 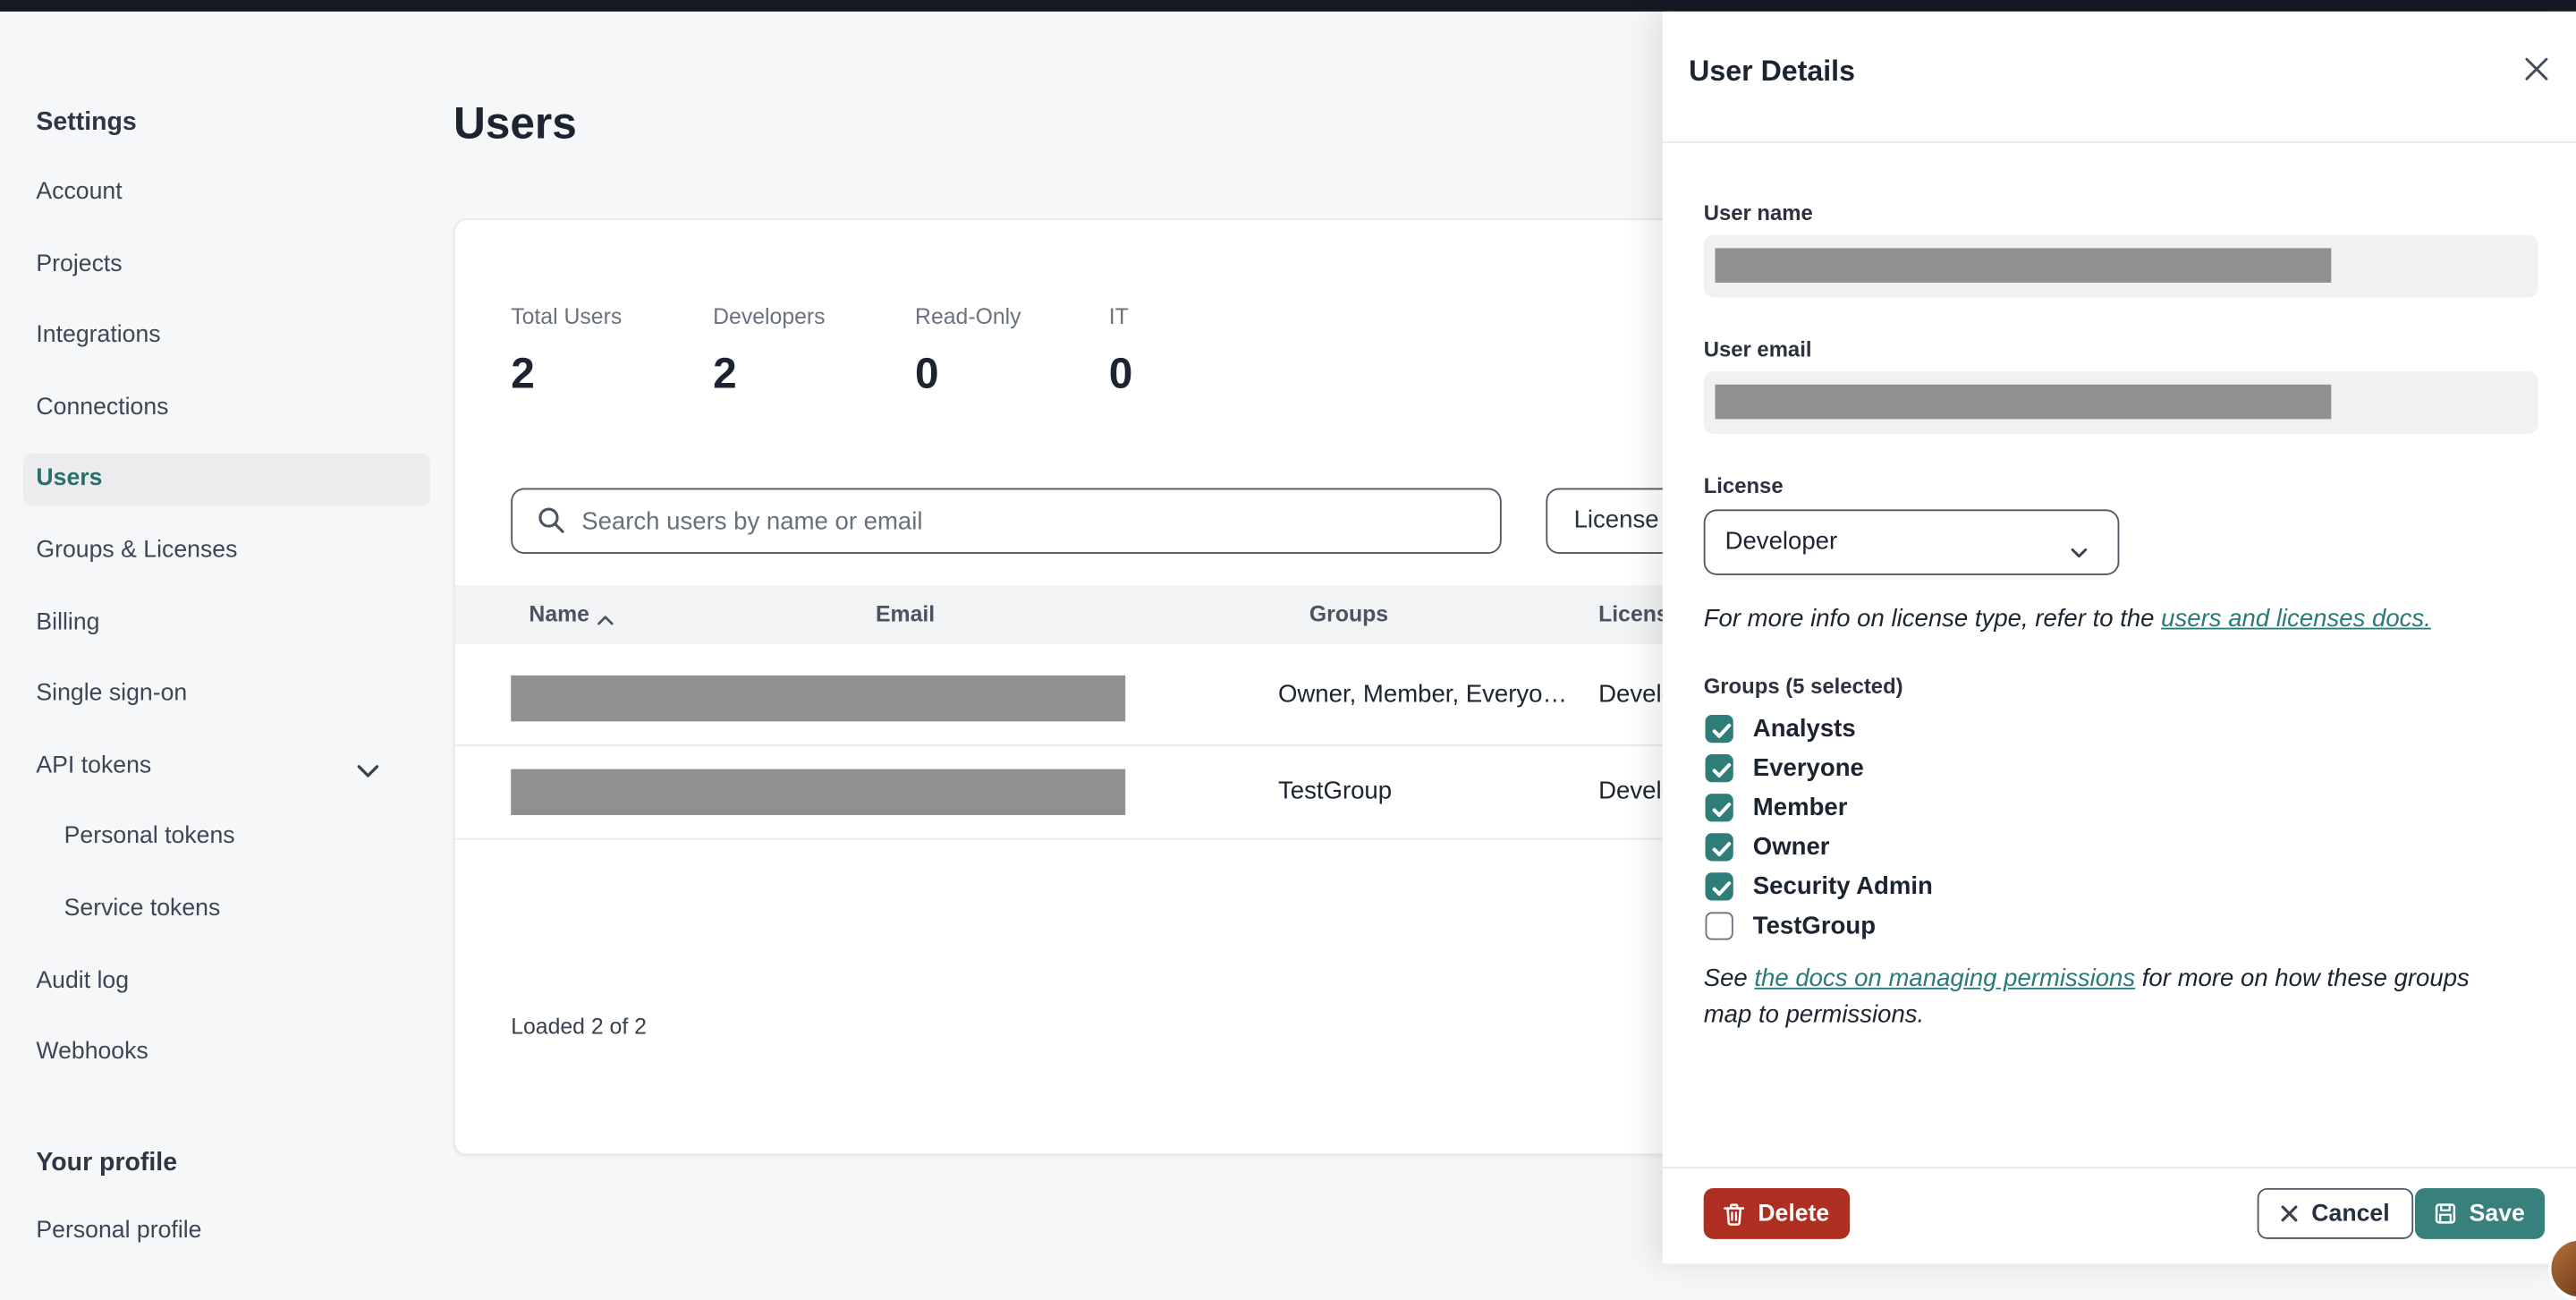 What do you see at coordinates (2445, 1213) in the screenshot?
I see `save-icon` at bounding box center [2445, 1213].